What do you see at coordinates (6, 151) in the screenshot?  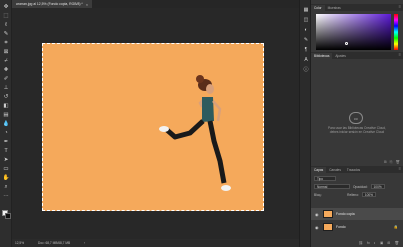 I see `type-tool-icon: T` at bounding box center [6, 151].